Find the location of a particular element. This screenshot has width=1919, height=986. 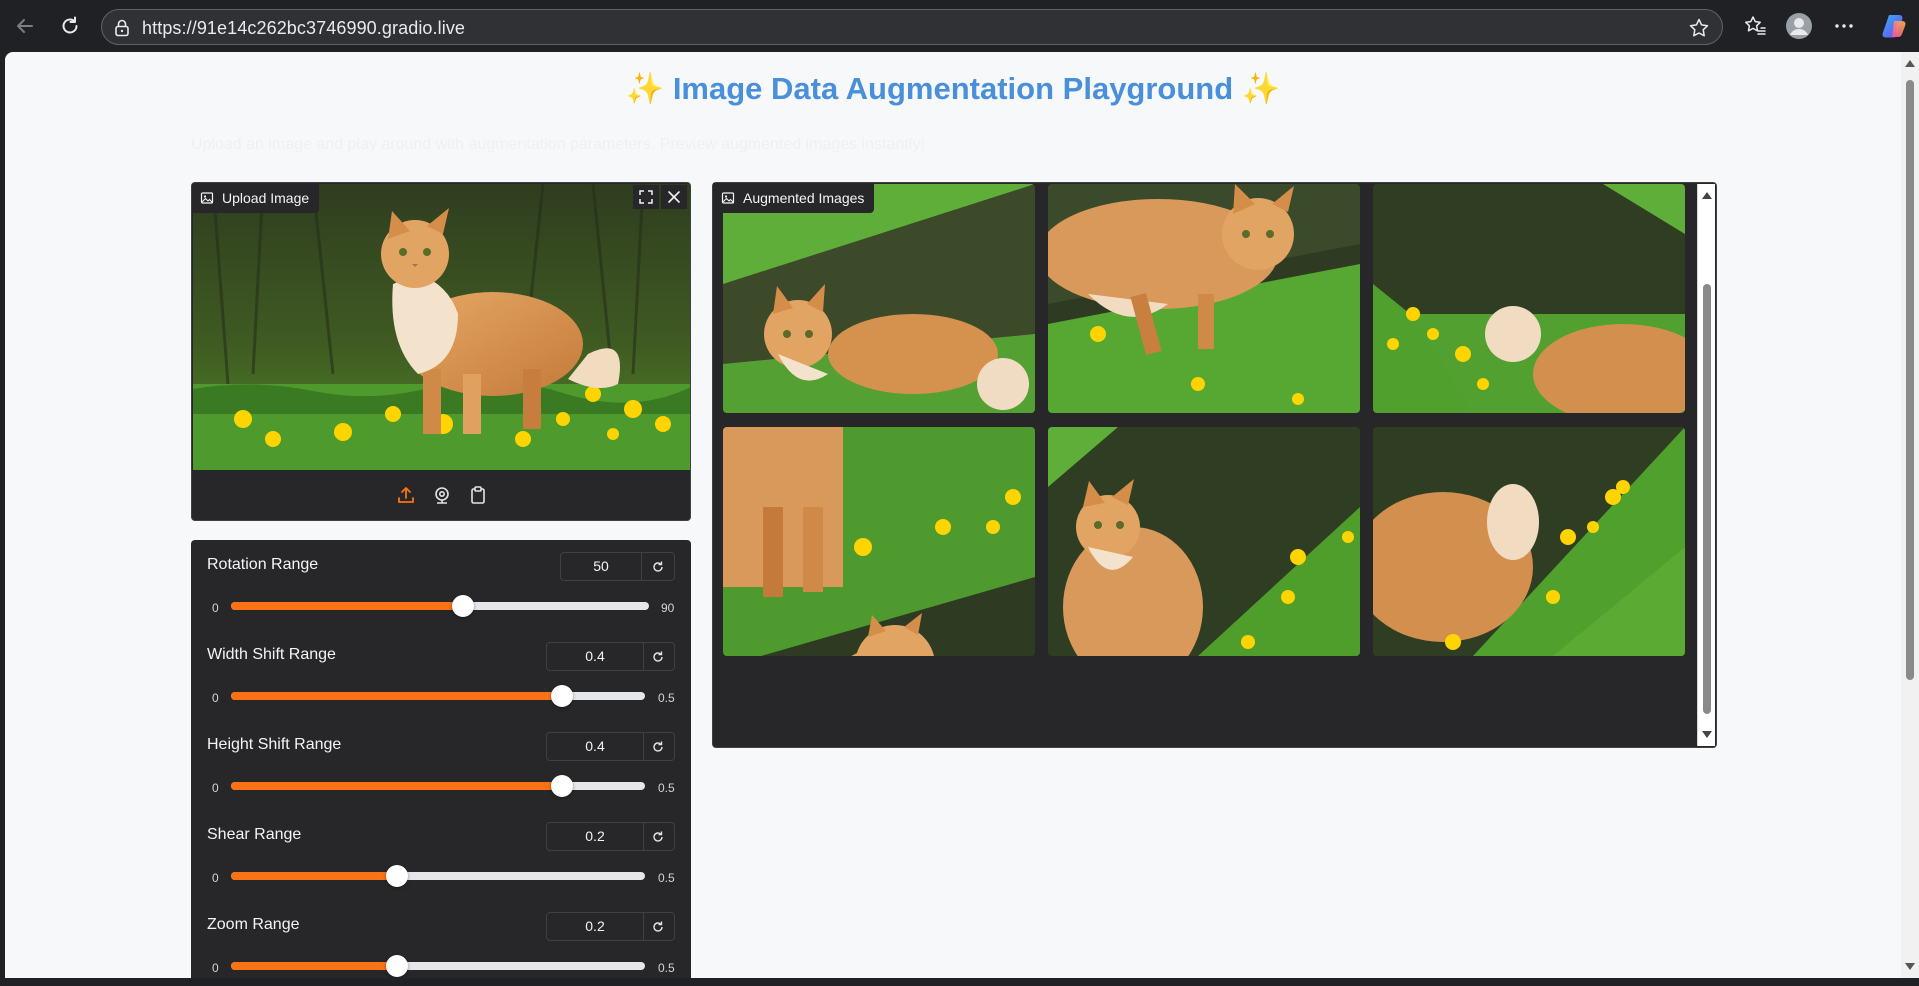

height-shift-range-slider is located at coordinates (438, 786).